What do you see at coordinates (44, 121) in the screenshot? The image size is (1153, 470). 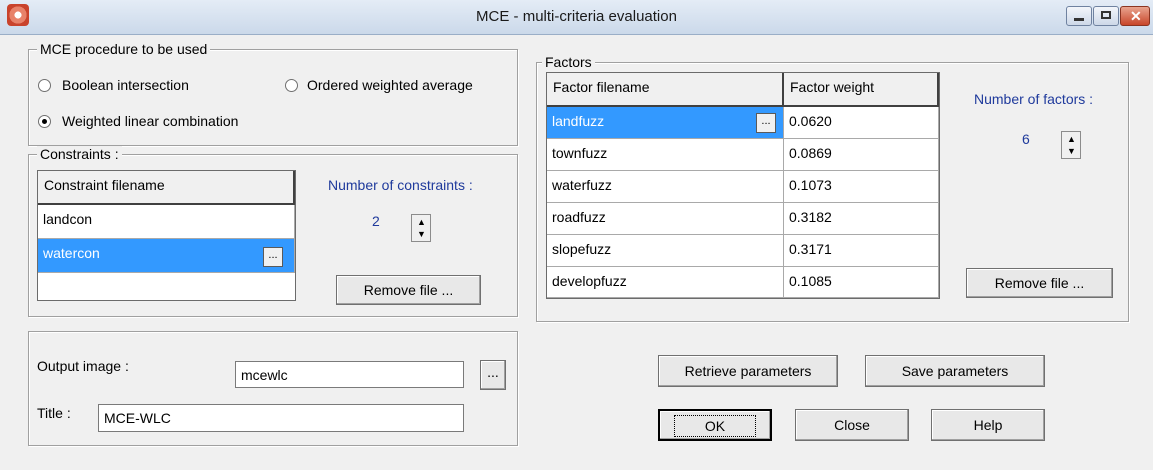 I see `wlc-radio` at bounding box center [44, 121].